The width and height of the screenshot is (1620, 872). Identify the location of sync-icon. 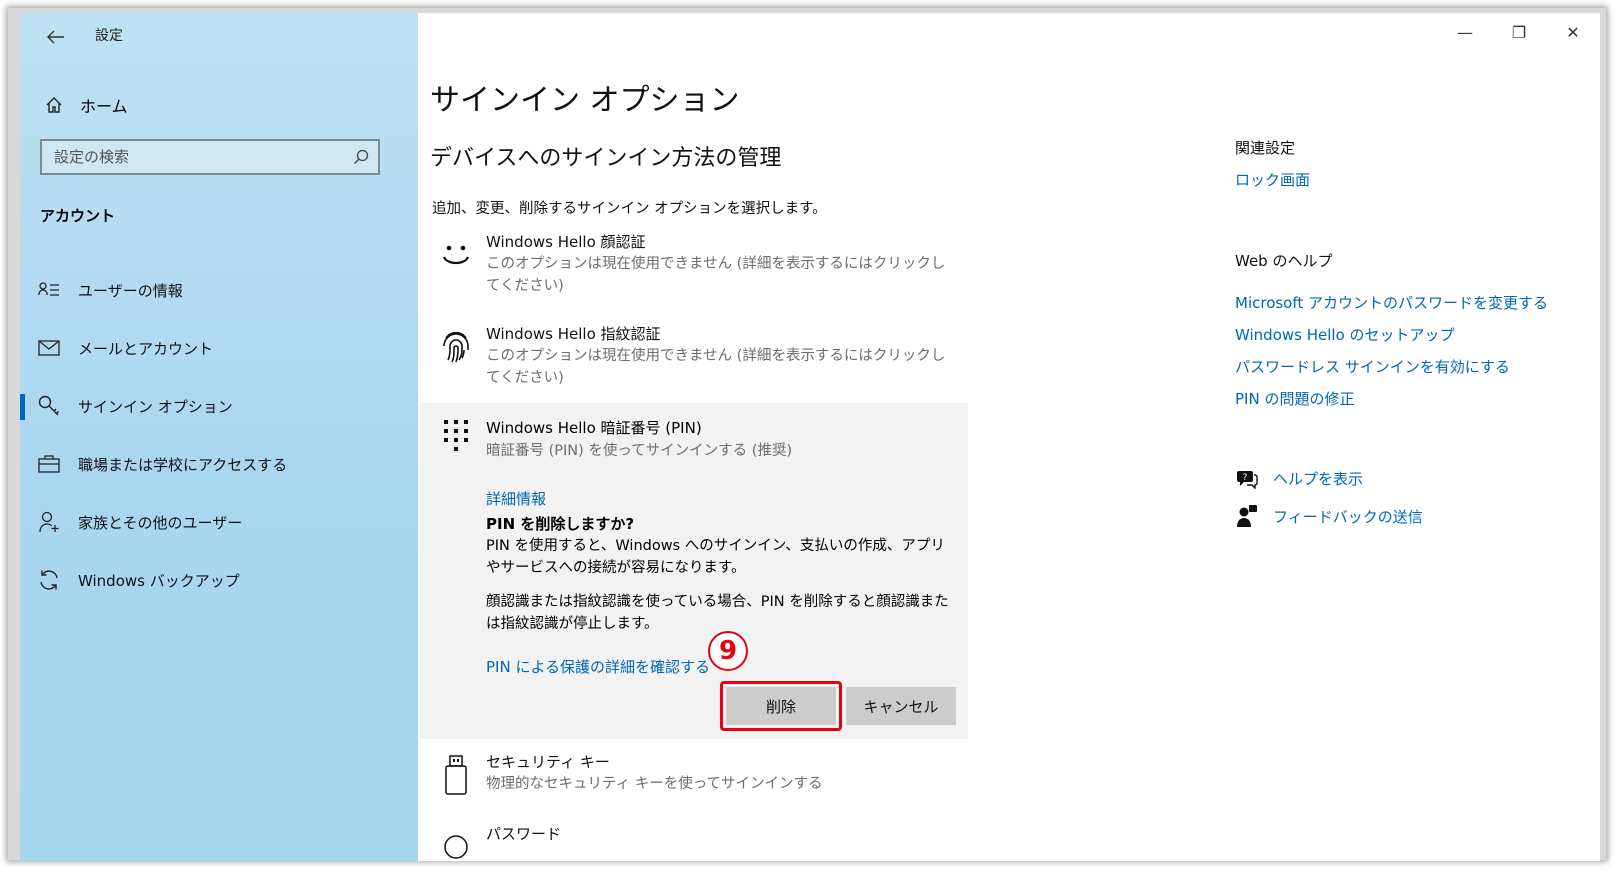
(49, 580).